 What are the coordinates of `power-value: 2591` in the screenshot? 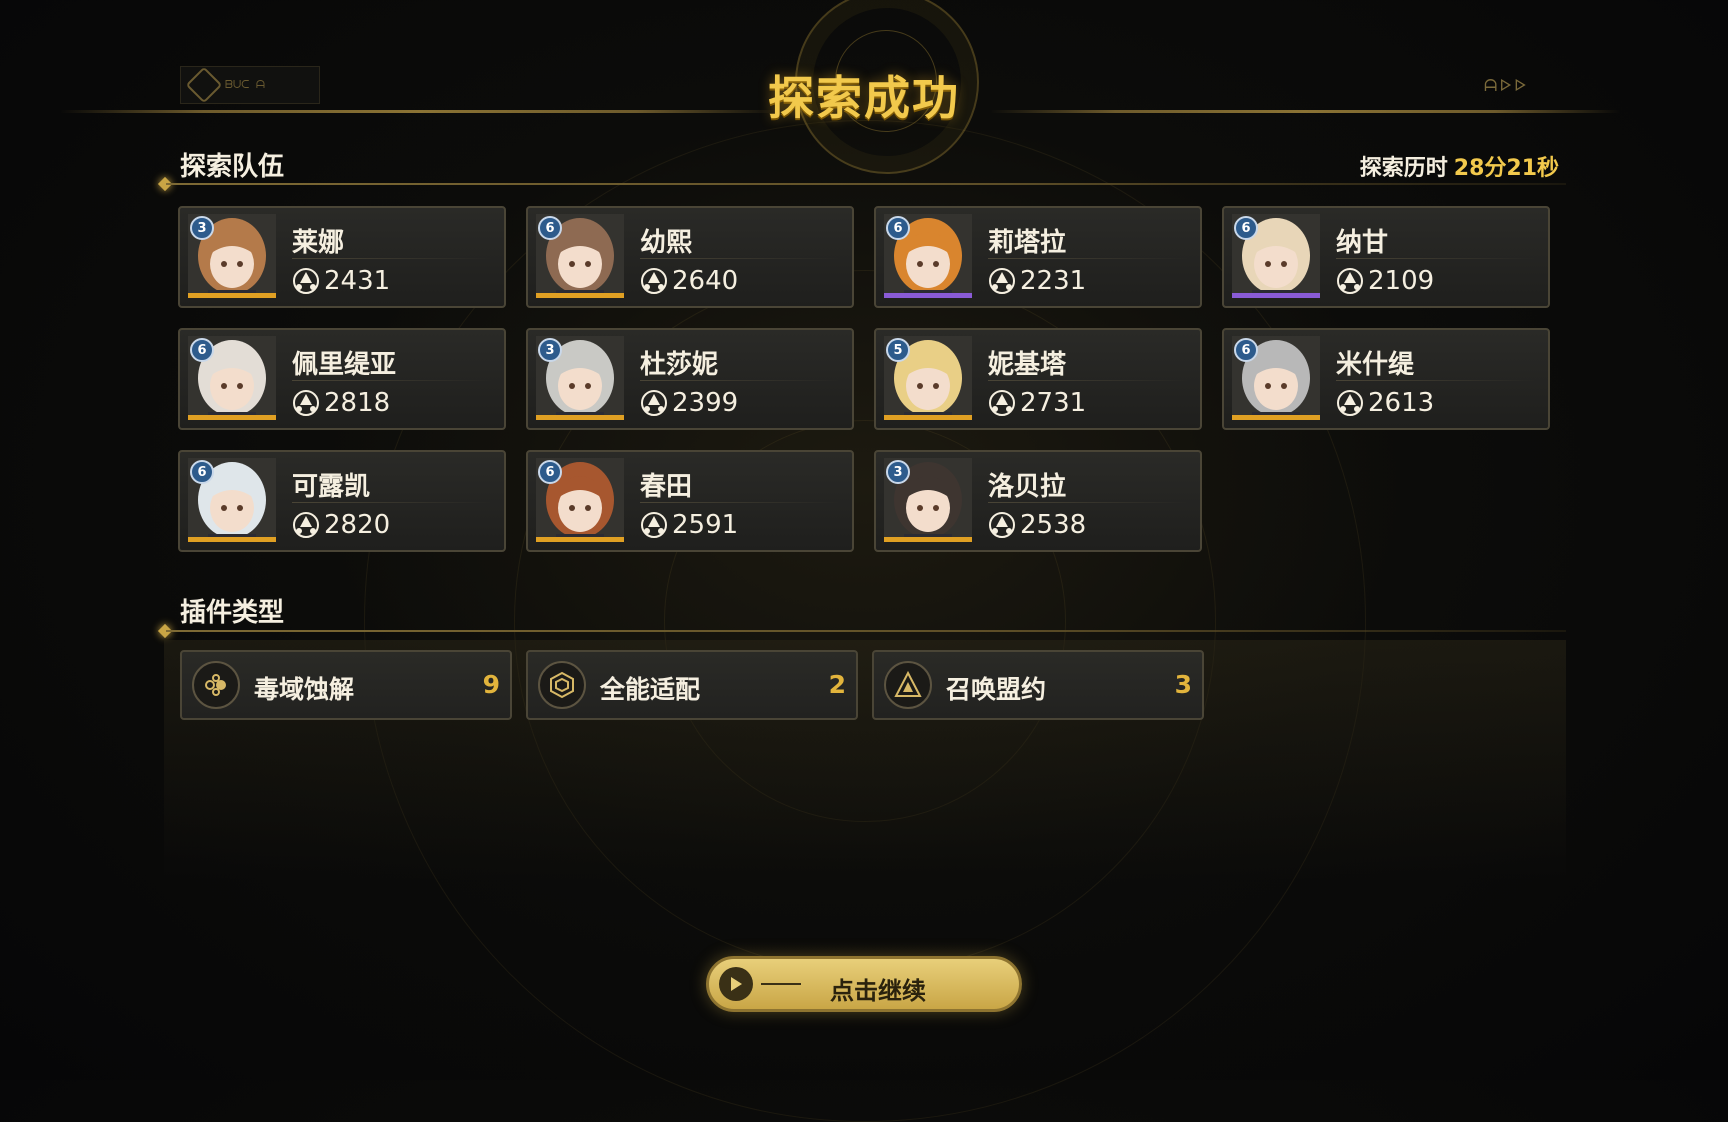 It's located at (705, 525).